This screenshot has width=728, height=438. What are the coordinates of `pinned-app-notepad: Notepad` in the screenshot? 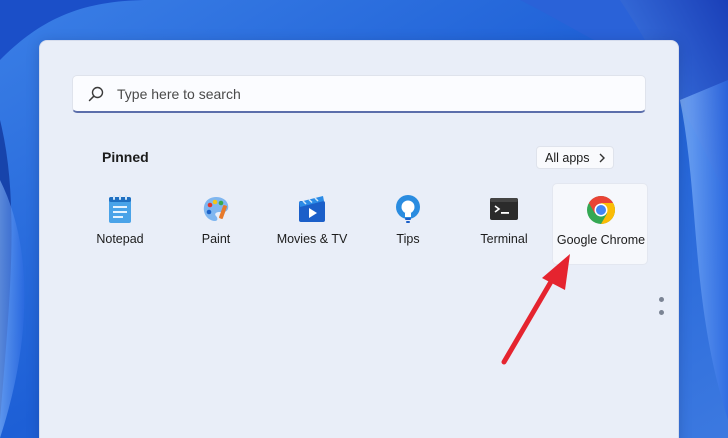 It's located at (120, 224).